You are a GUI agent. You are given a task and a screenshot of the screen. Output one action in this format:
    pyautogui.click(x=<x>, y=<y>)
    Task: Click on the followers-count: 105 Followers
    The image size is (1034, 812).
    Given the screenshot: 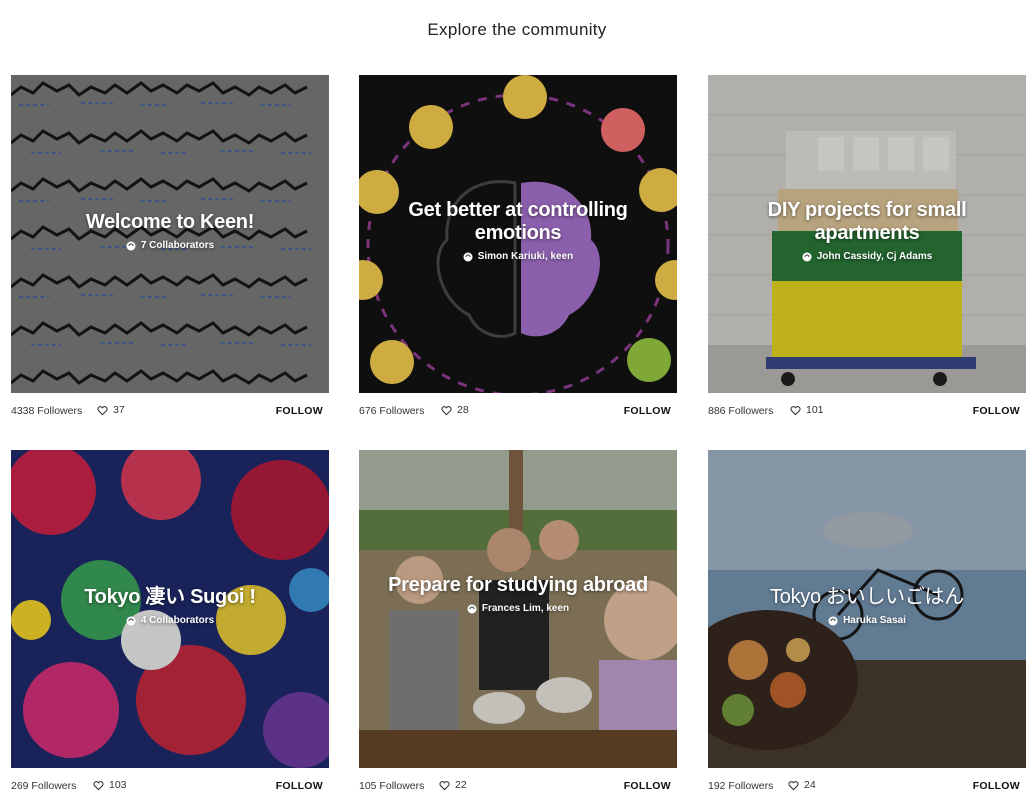 What is the action you would take?
    pyautogui.click(x=392, y=786)
    